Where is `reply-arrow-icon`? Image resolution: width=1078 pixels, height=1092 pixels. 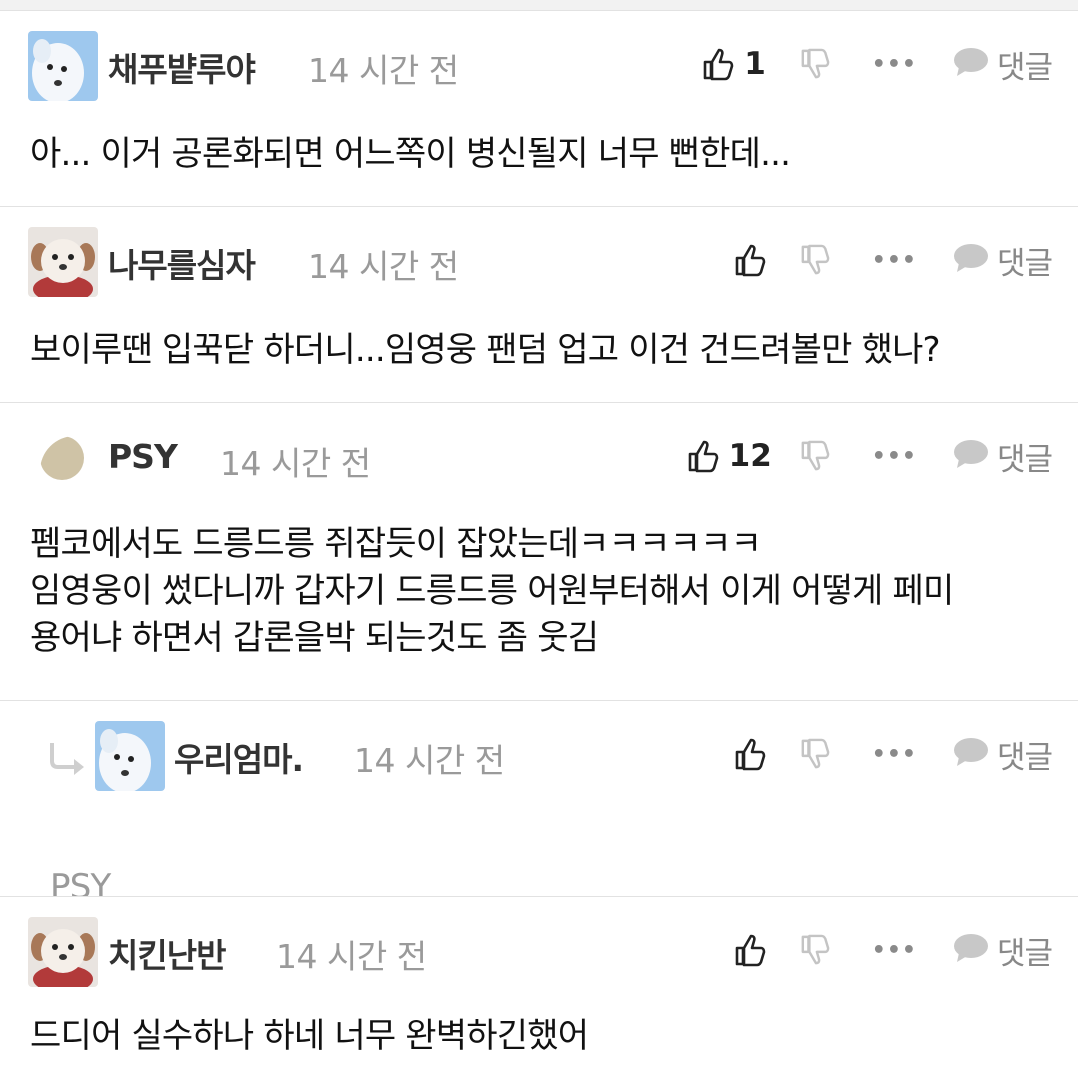 reply-arrow-icon is located at coordinates (68, 761).